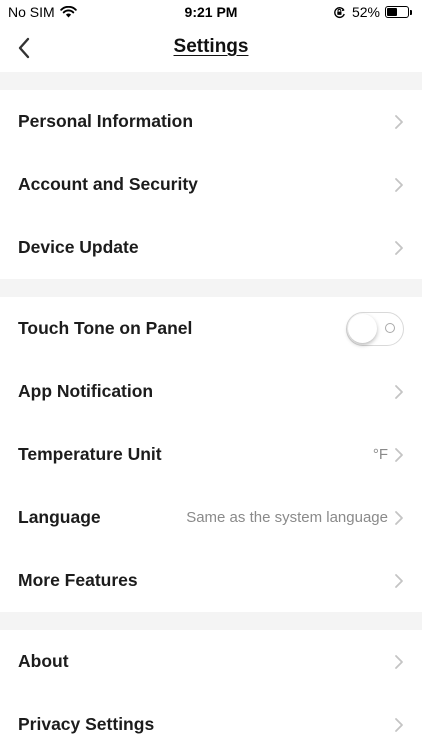  Describe the element at coordinates (287, 517) in the screenshot. I see `language-value: Same as the system language` at that location.